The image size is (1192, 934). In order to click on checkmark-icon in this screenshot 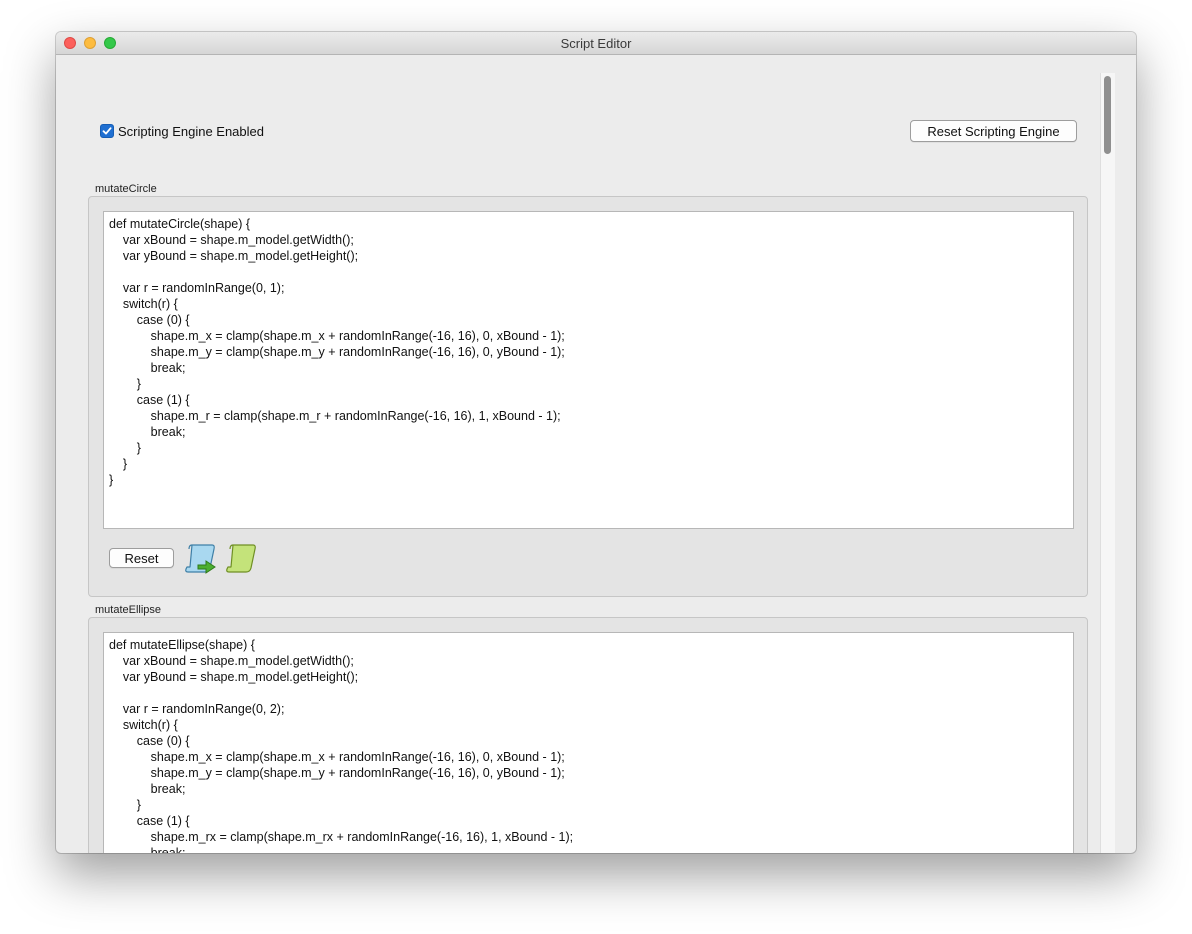, I will do `click(107, 131)`.